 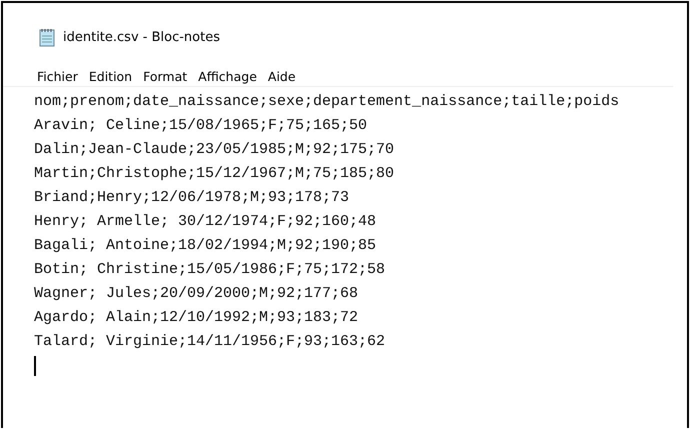 I want to click on menu-item: Format, so click(x=165, y=76).